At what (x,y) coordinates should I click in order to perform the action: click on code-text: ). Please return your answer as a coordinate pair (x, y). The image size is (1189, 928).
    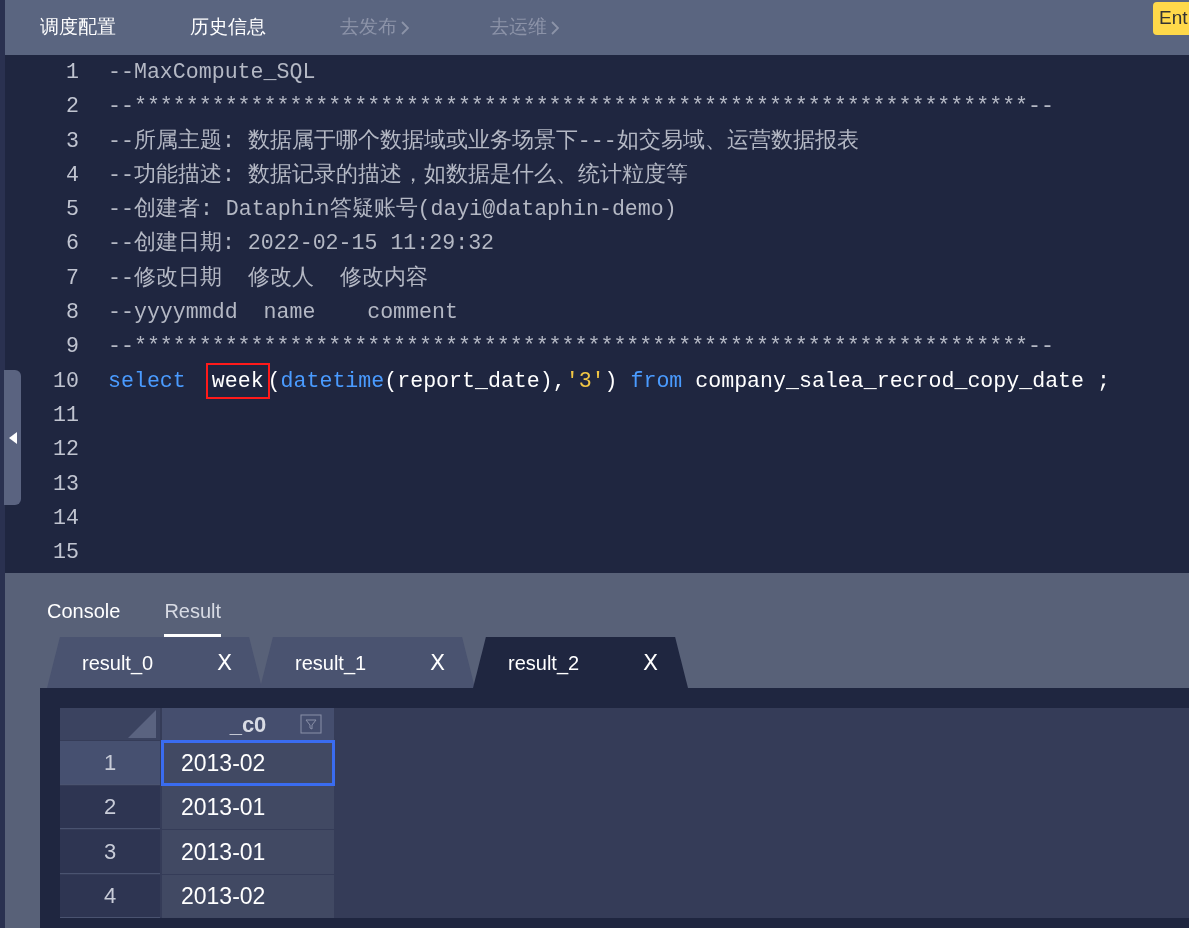
    Looking at the image, I should click on (611, 381).